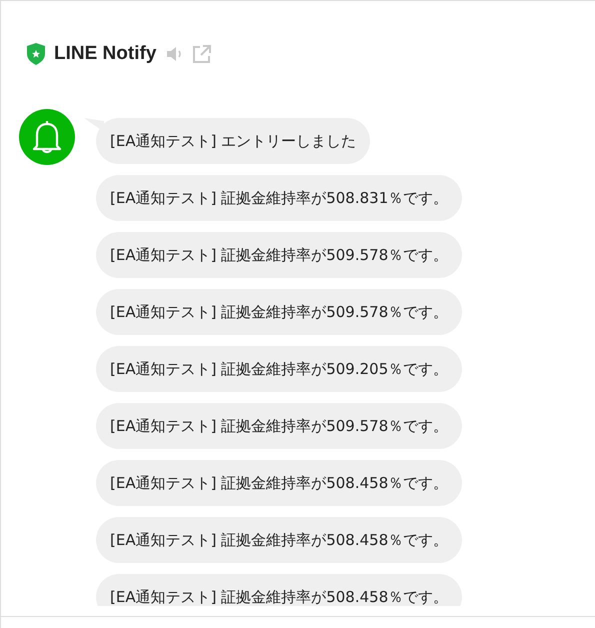 This screenshot has height=628, width=595. What do you see at coordinates (279, 369) in the screenshot?
I see `message-bubble: [EA通知テスト] 証拠金維持率が509.205％です。` at bounding box center [279, 369].